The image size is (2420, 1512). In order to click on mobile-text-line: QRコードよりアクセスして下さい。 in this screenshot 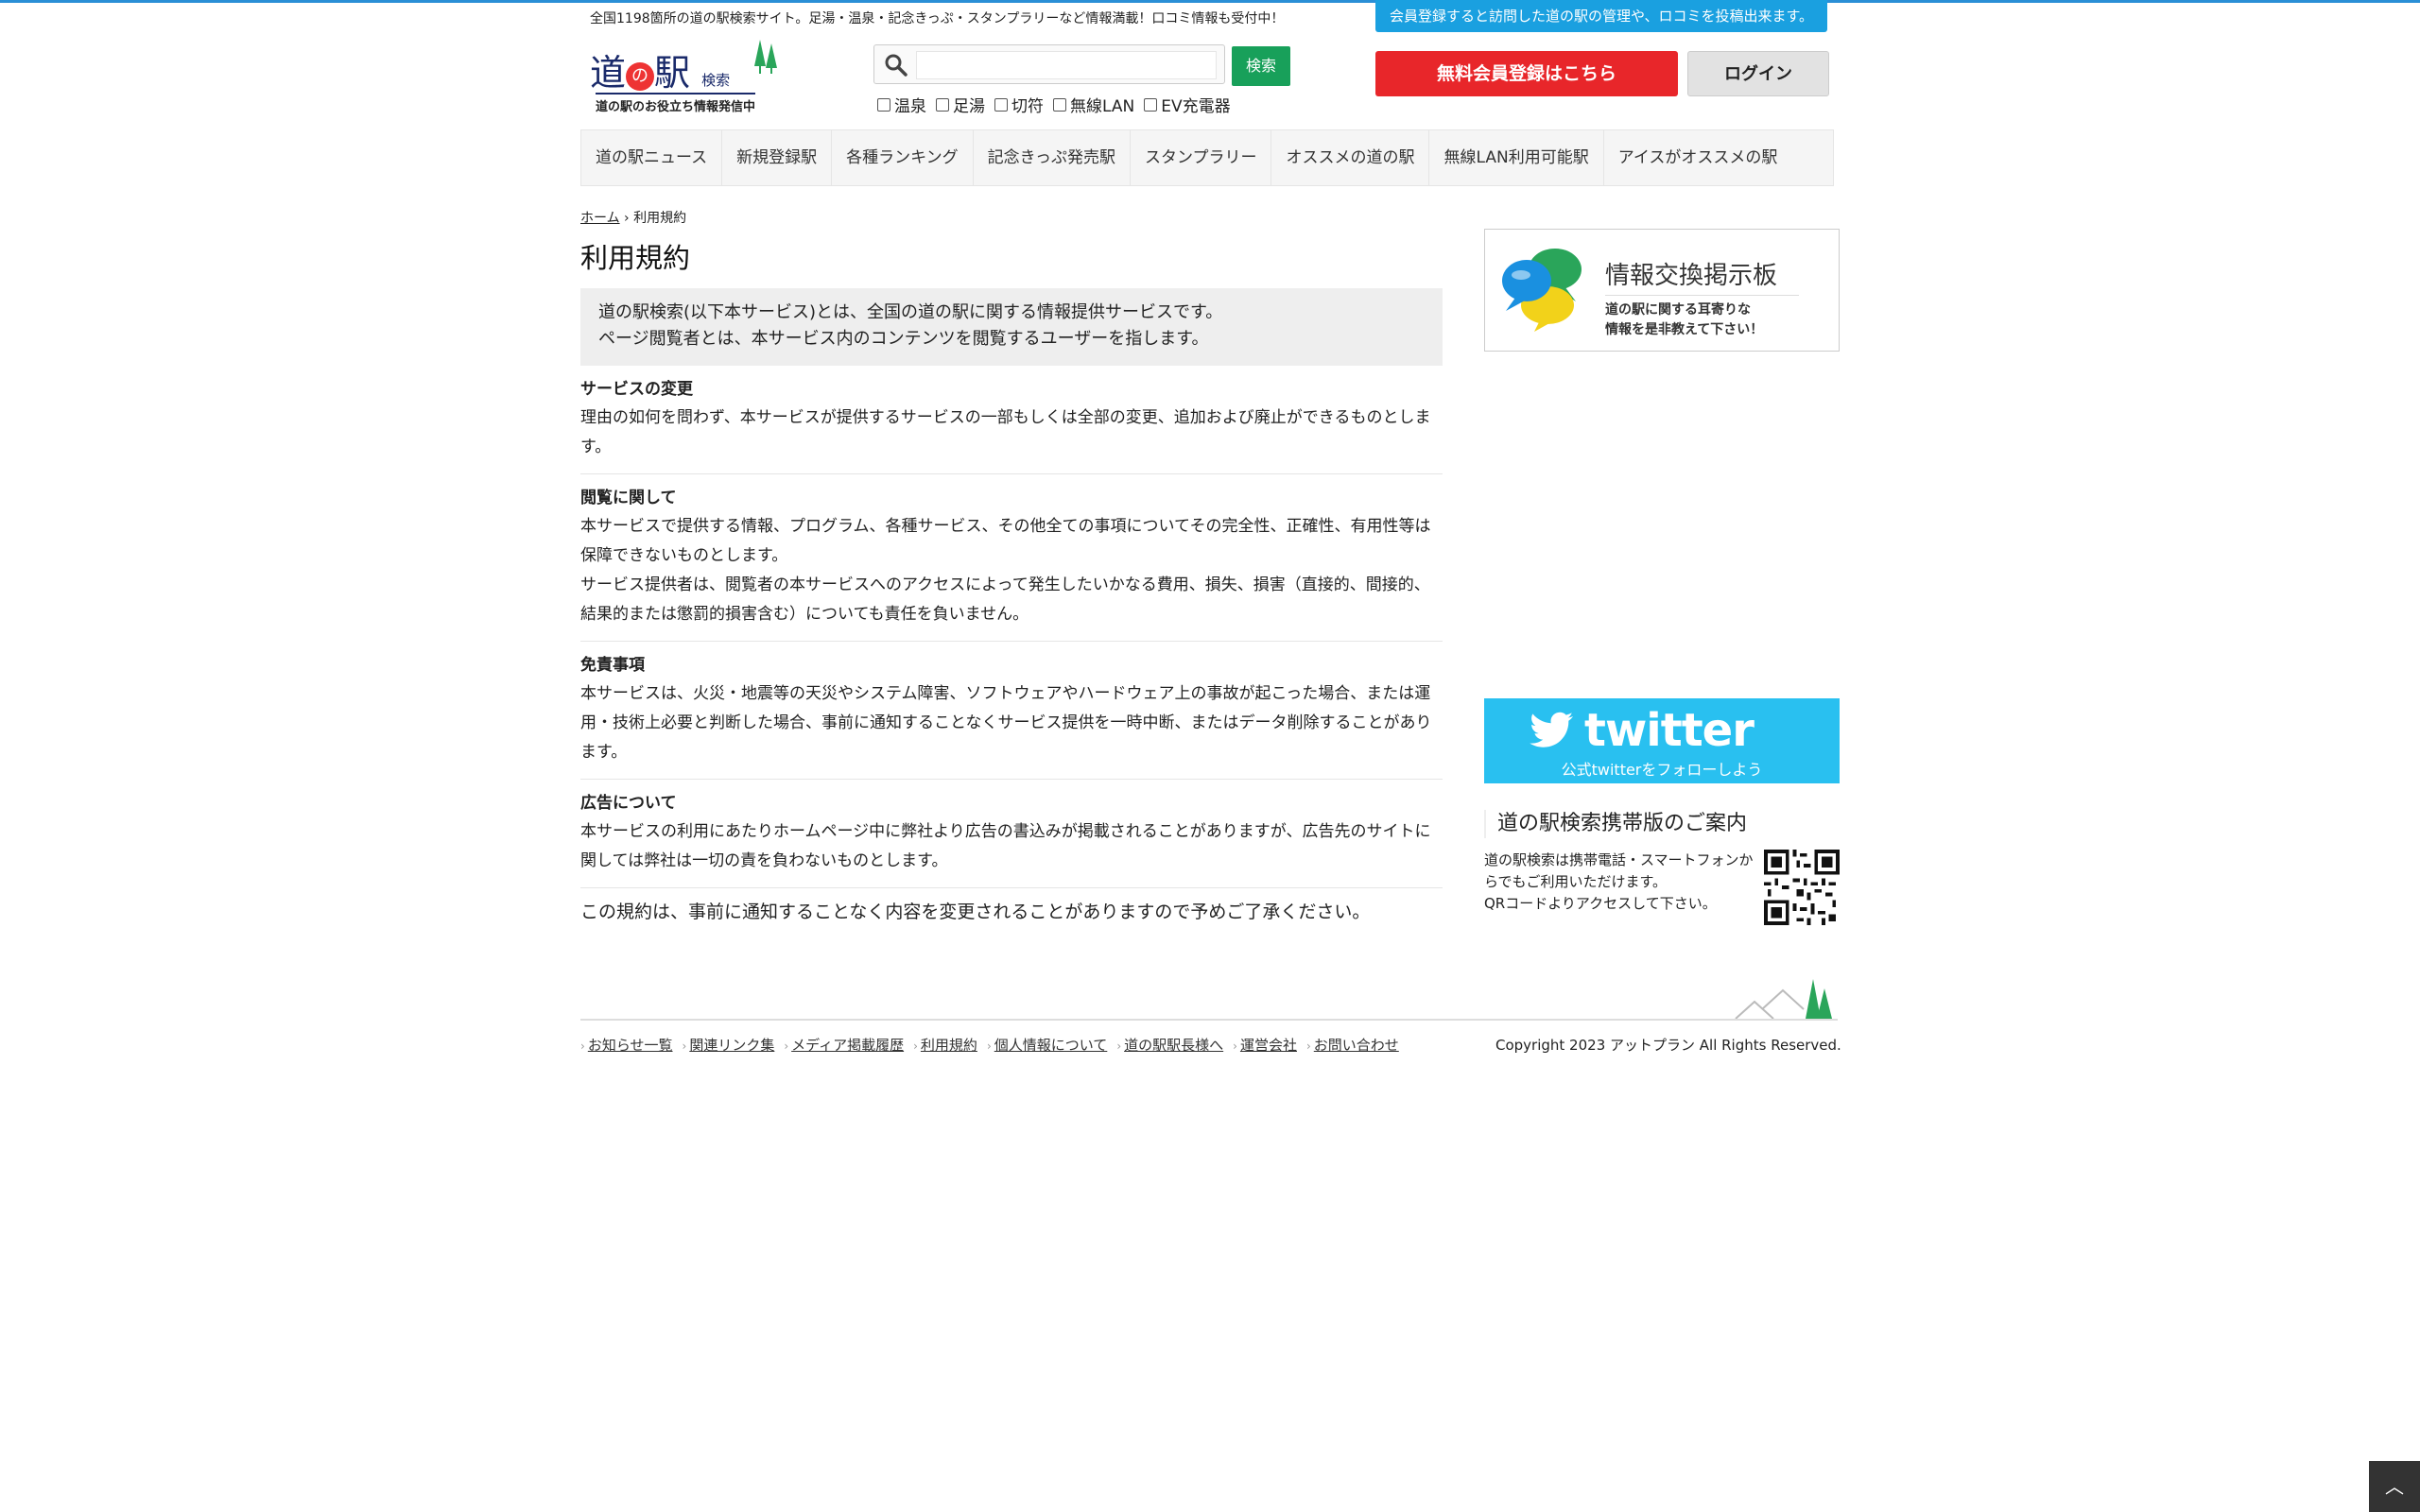, I will do `click(1601, 903)`.